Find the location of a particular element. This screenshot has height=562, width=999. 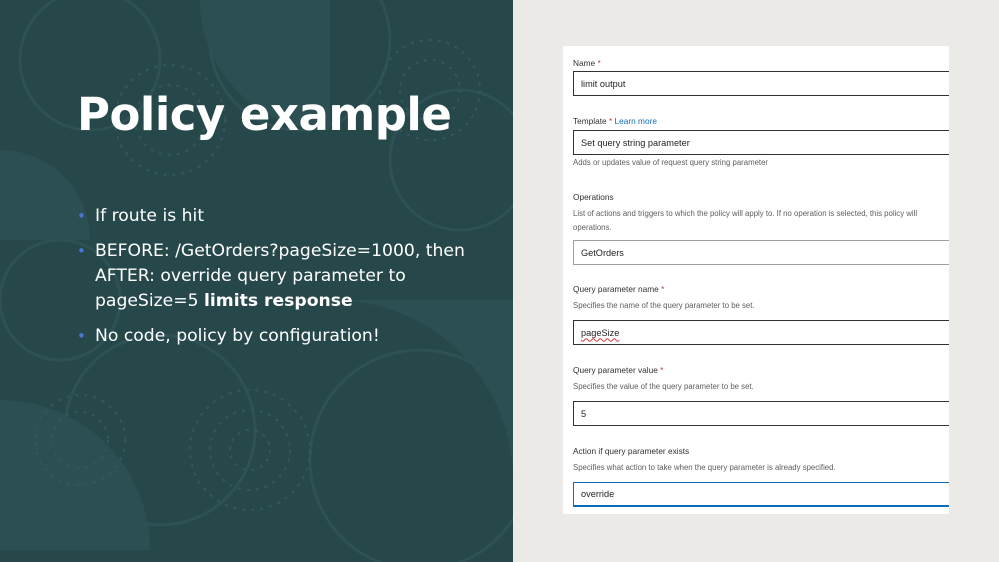

template-dropdown: Set query string parameter is located at coordinates (761, 142).